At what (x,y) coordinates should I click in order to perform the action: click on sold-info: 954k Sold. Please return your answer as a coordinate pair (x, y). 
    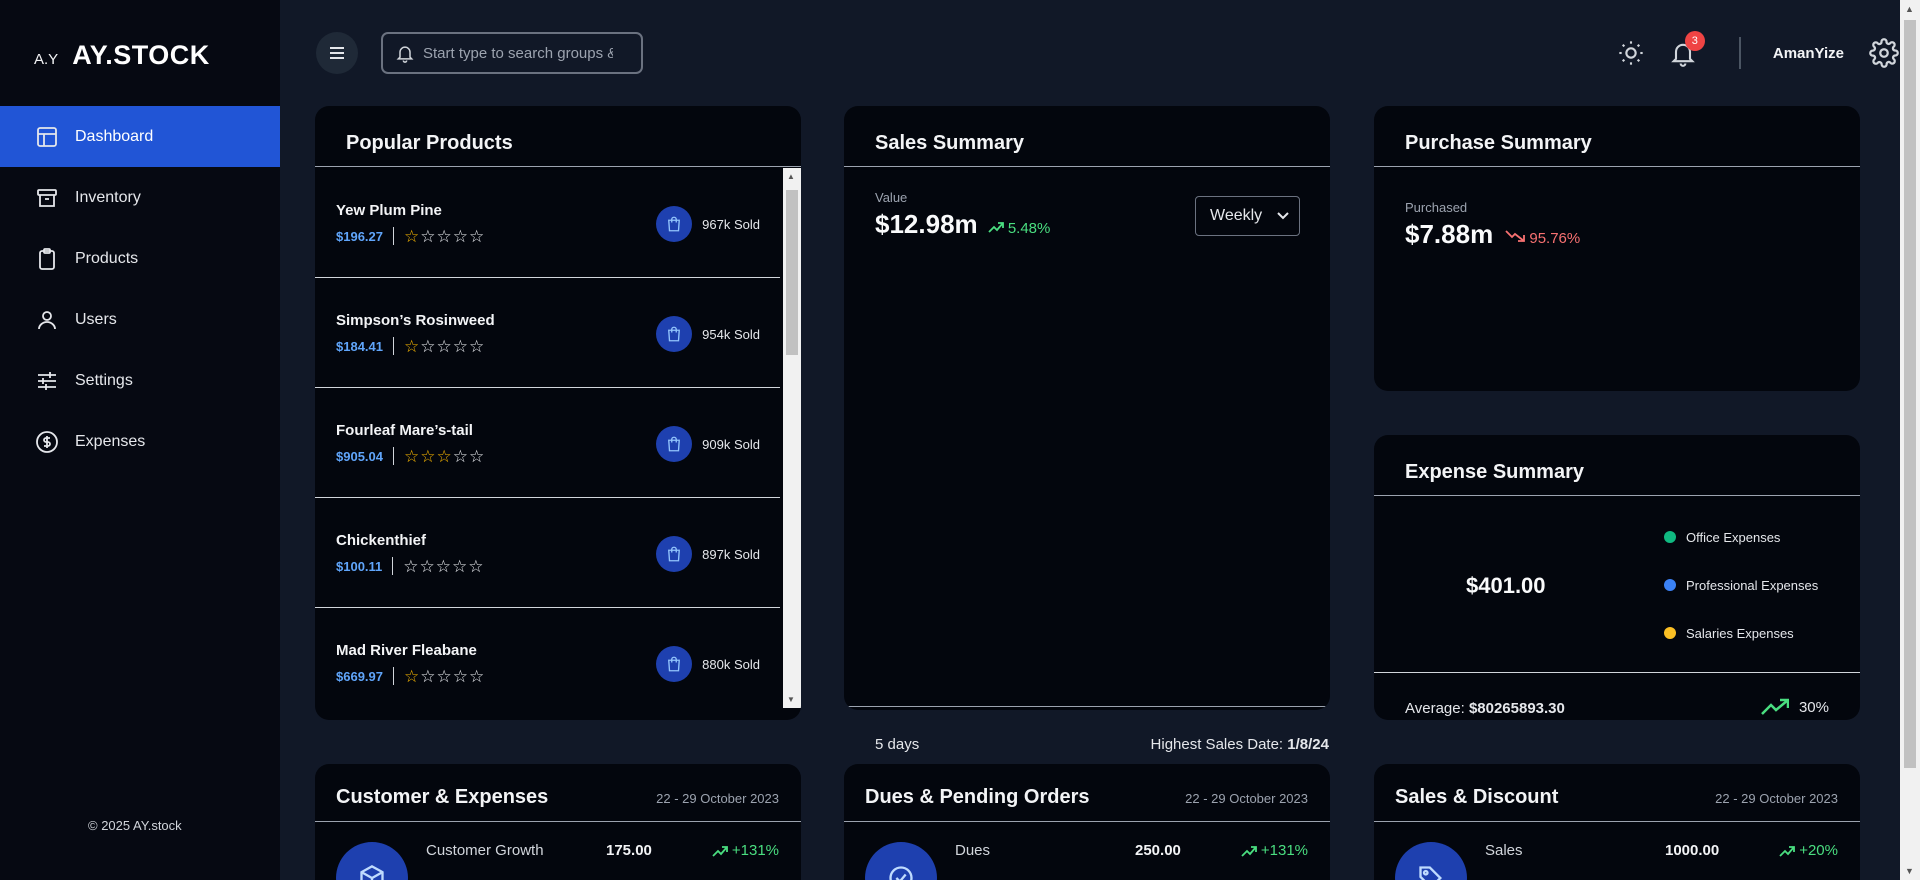
    Looking at the image, I should click on (708, 334).